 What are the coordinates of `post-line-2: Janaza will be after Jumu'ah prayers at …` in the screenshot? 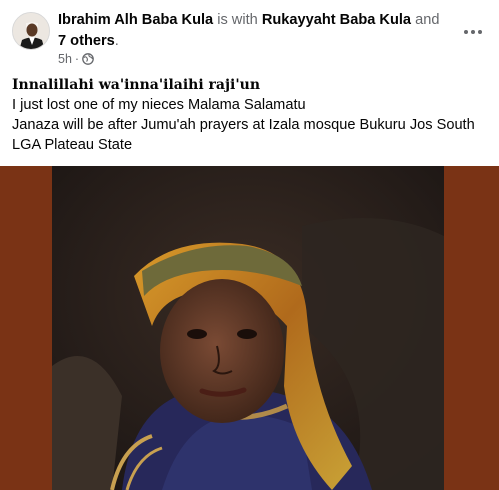 It's located at (243, 125).